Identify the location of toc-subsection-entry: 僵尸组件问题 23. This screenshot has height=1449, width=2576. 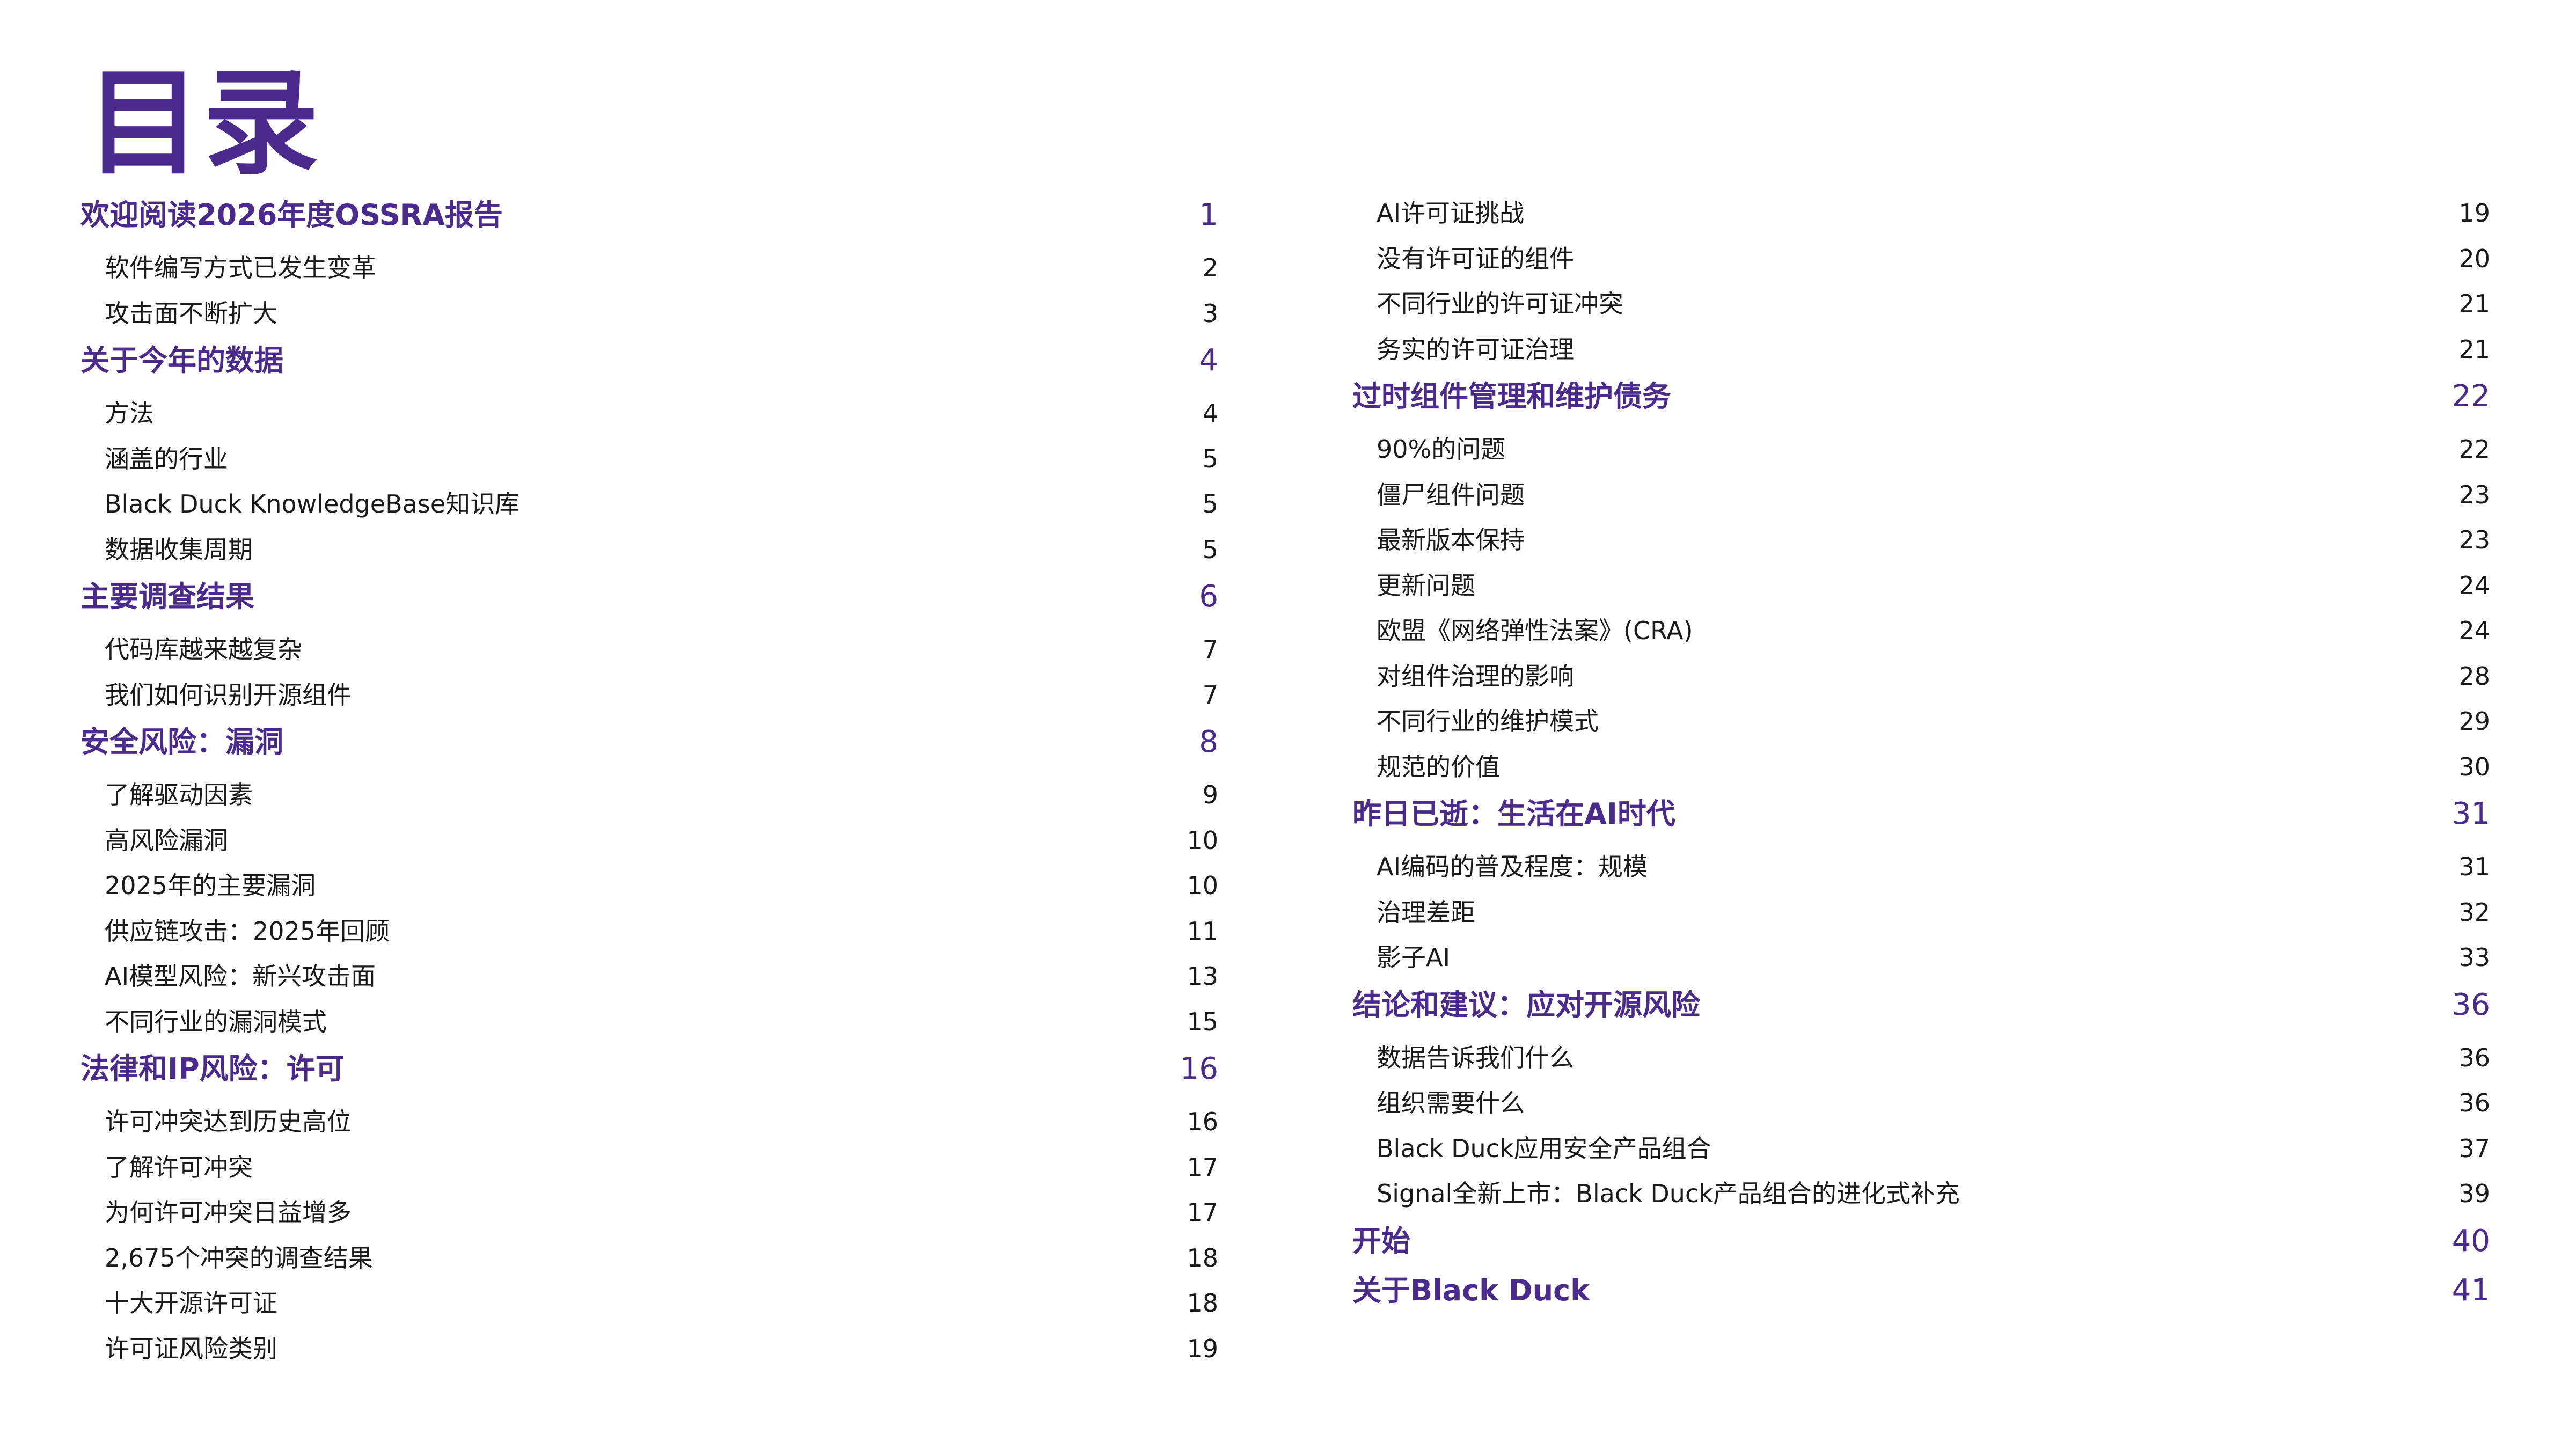
(1921, 495).